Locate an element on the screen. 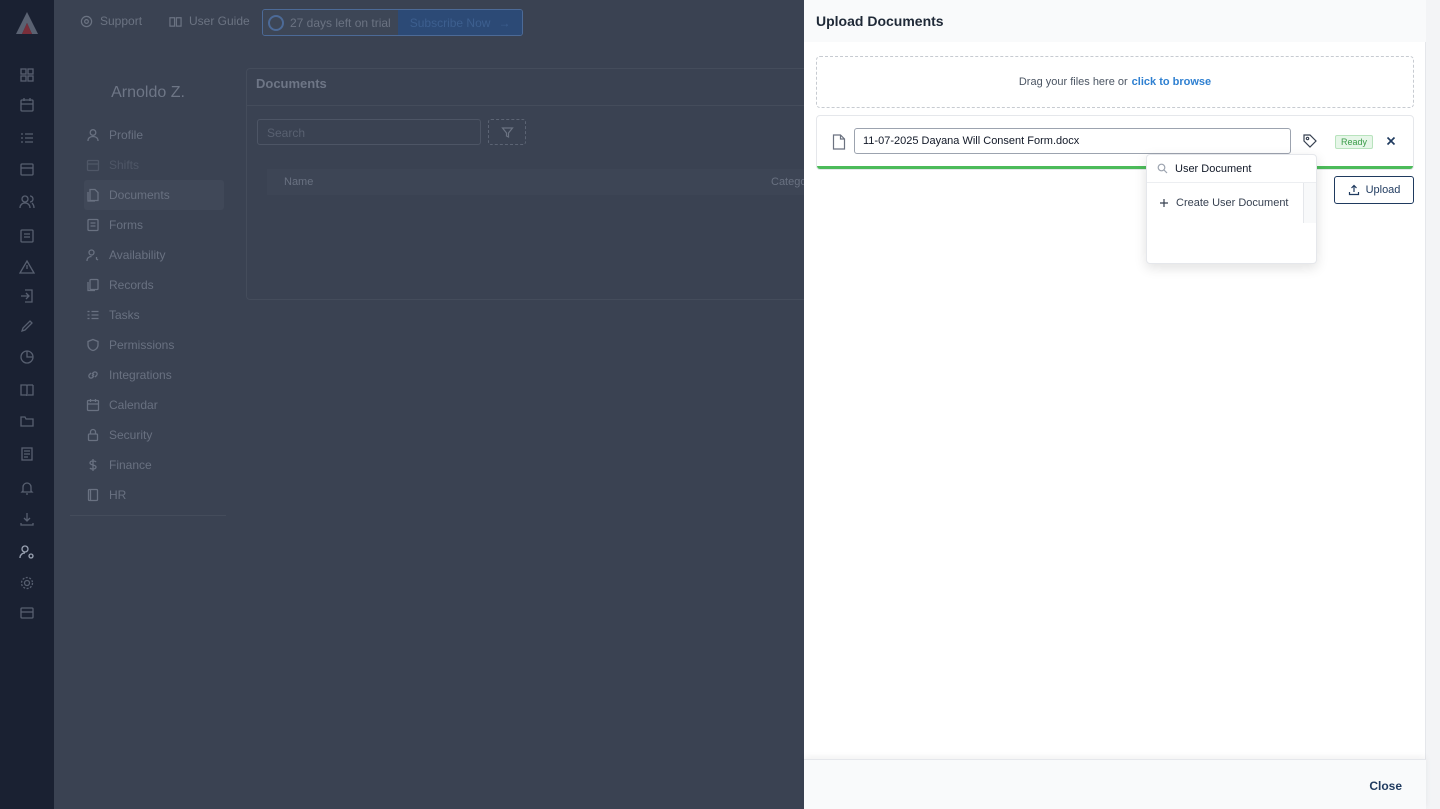 This screenshot has height=809, width=1440. nav-item-documents: Documents is located at coordinates (154, 195).